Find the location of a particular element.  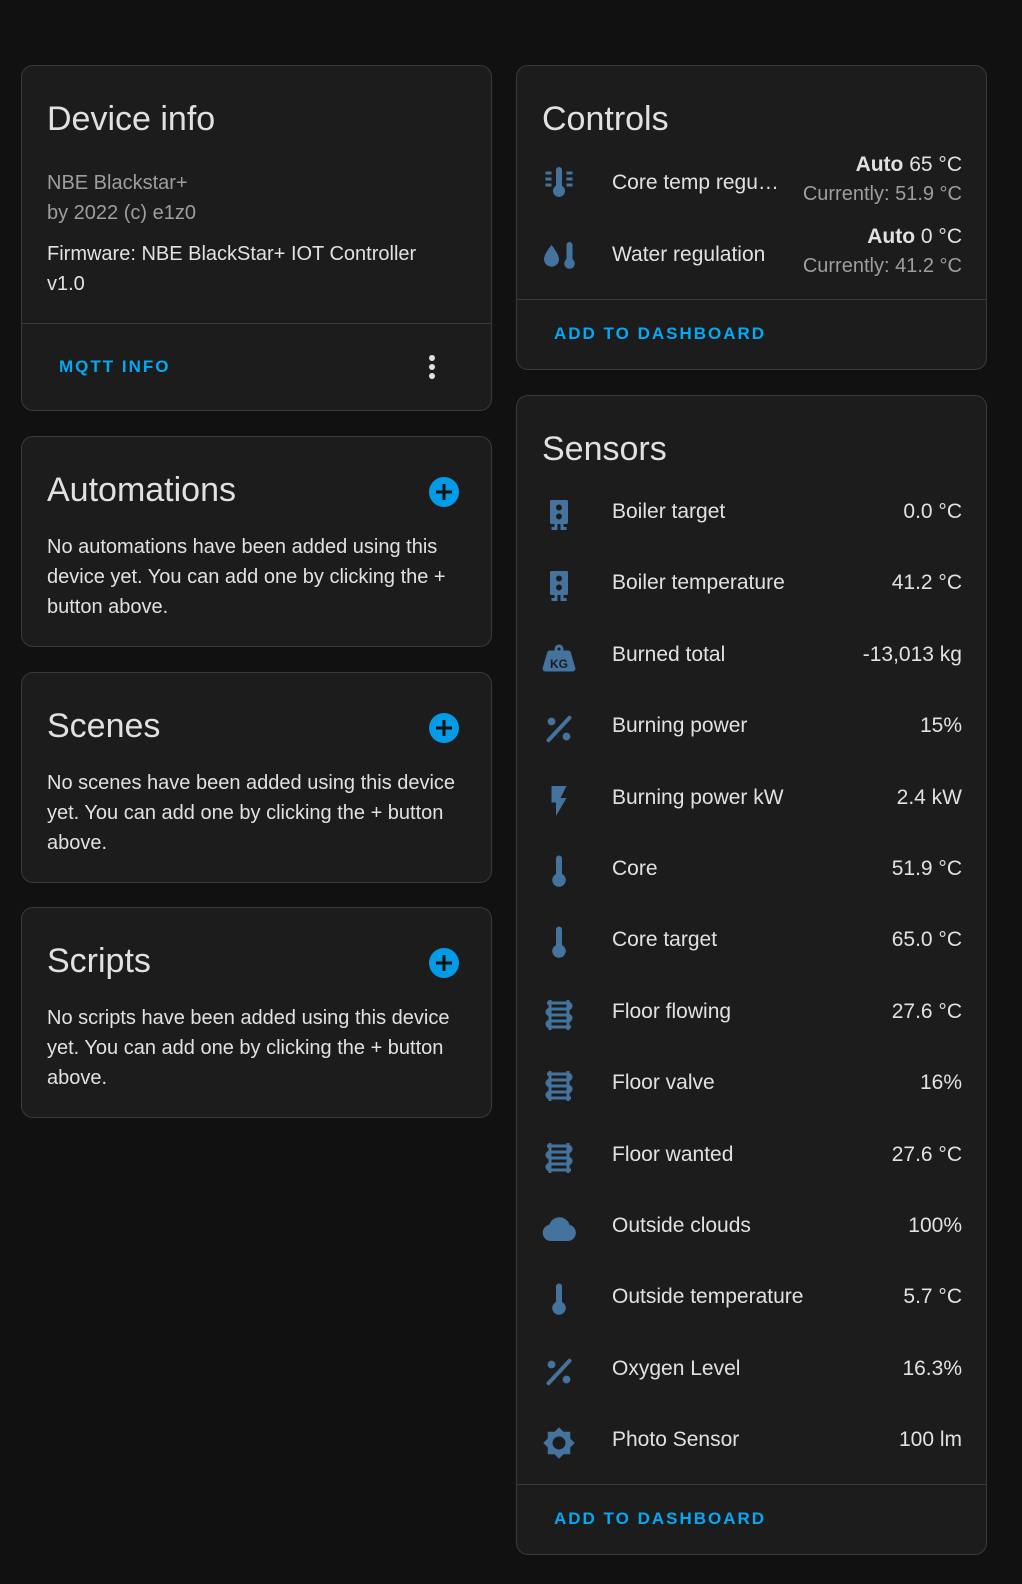

scripts-title: Scripts is located at coordinates (99, 961).